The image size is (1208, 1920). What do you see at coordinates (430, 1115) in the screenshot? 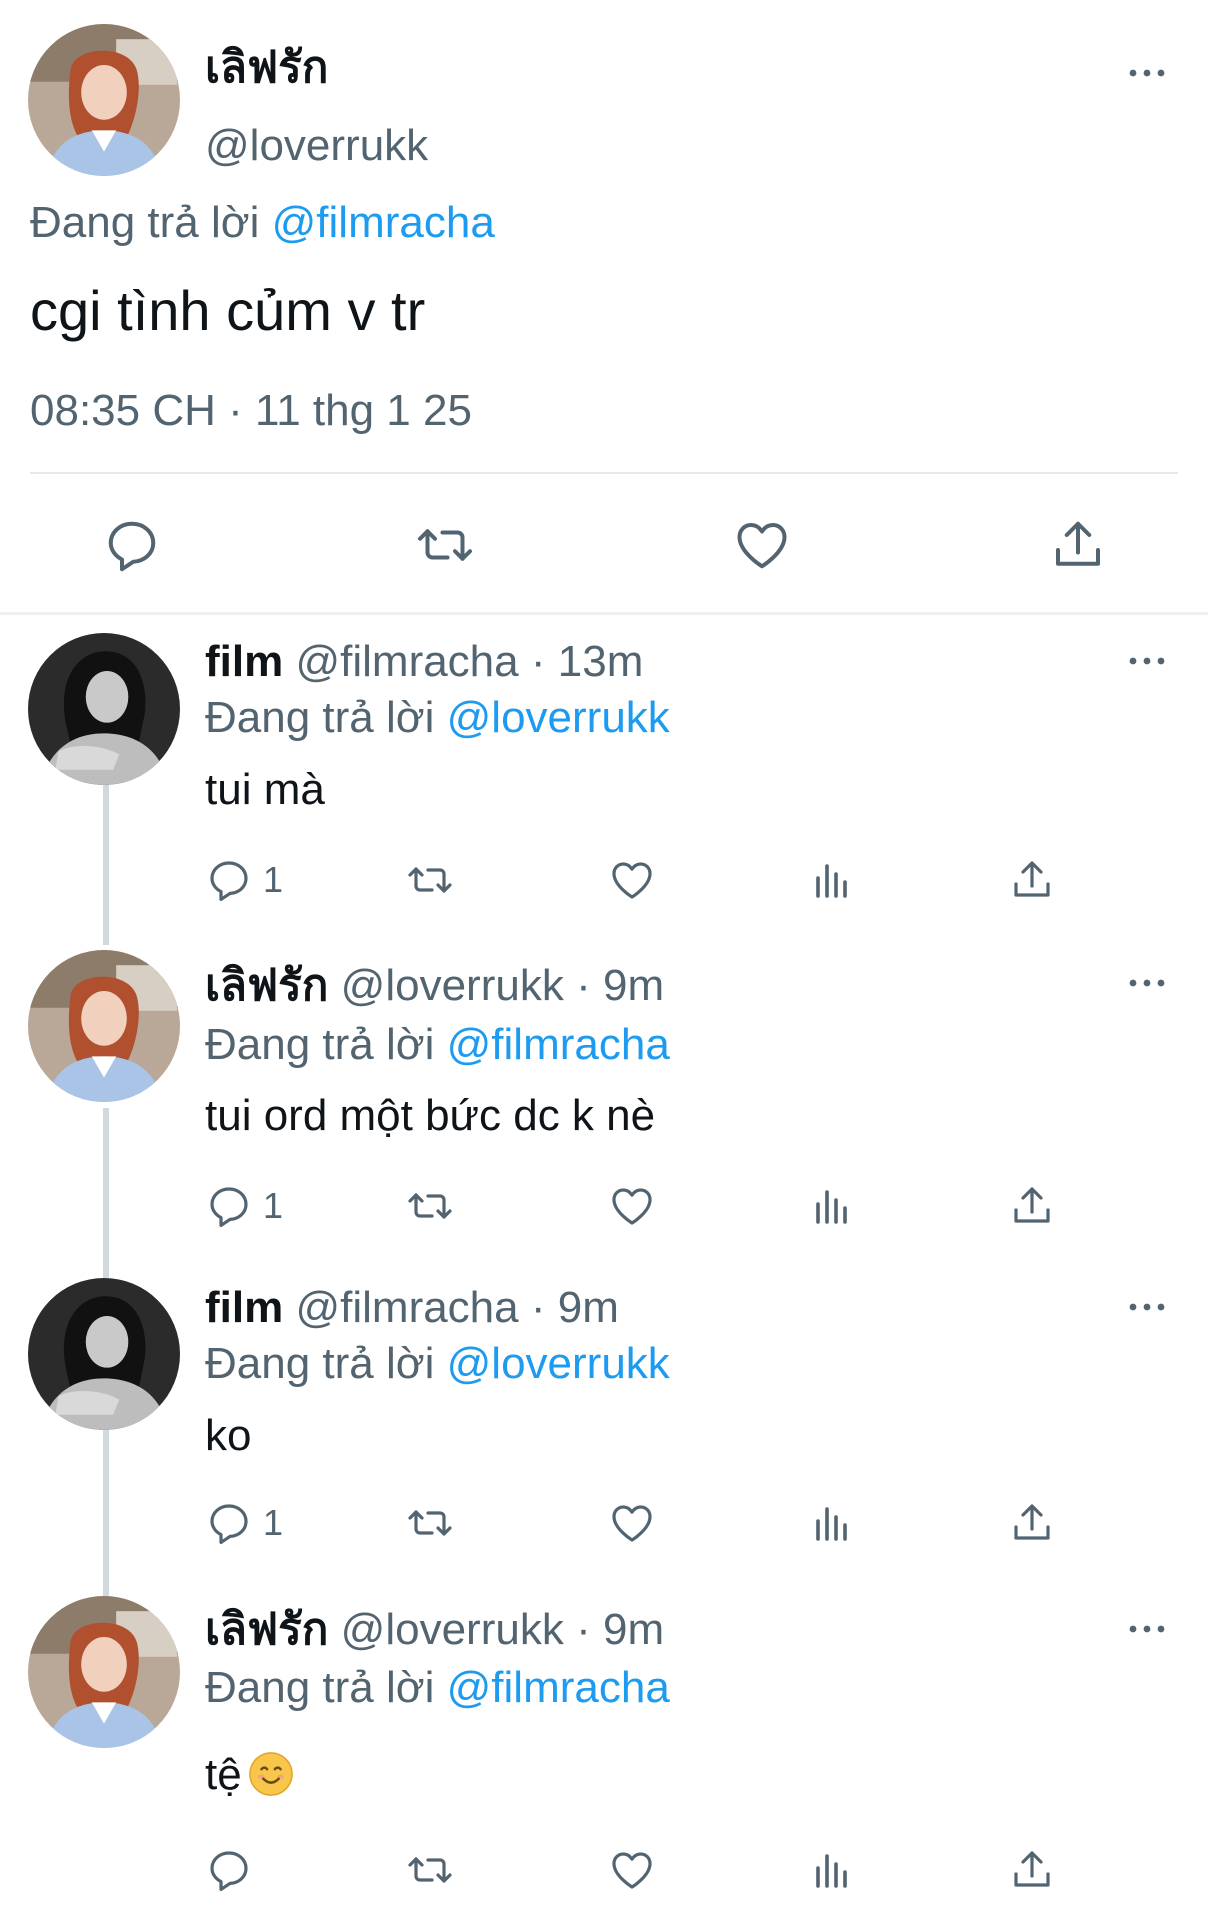
I see `tweet-text: tui ord một bức dc k nè` at bounding box center [430, 1115].